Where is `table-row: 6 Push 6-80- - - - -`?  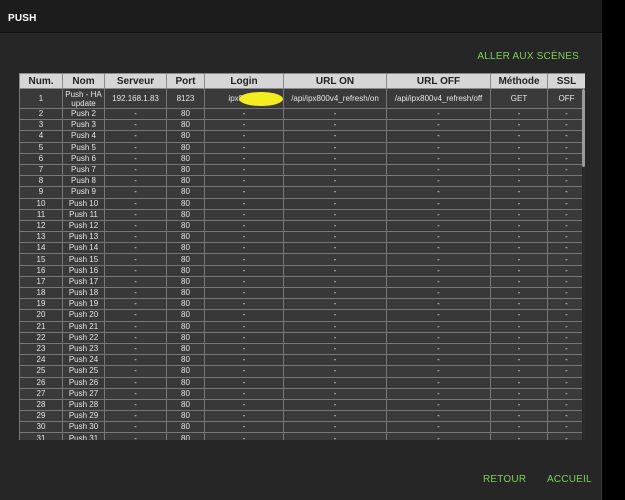 table-row: 6 Push 6-80- - - - - is located at coordinates (302, 158).